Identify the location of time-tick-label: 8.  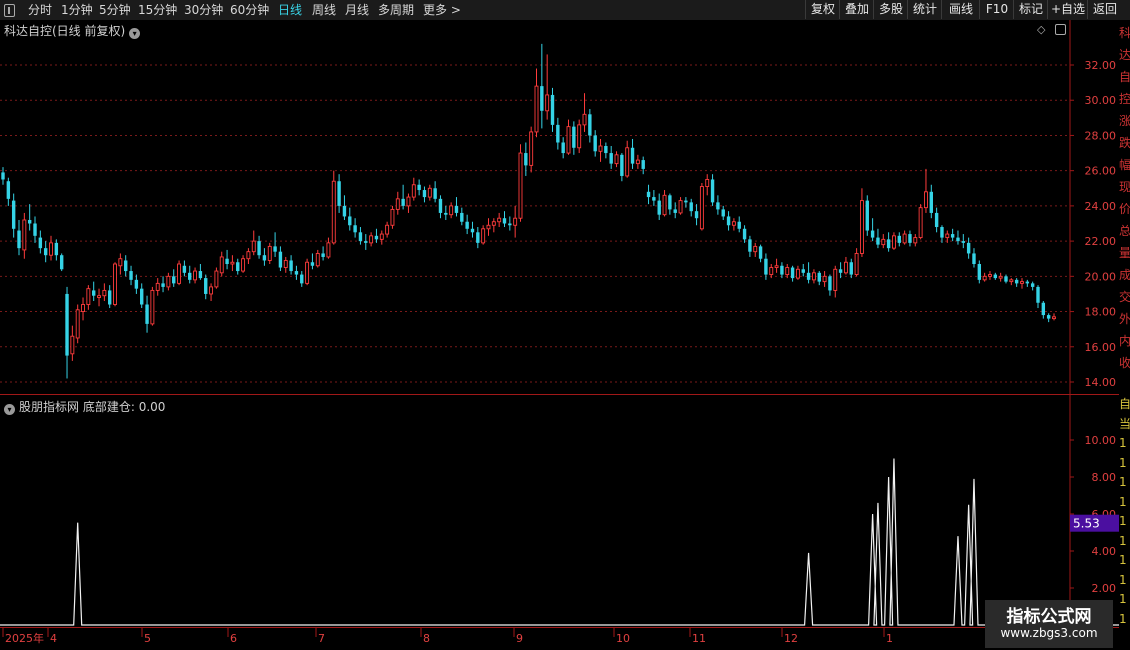
(426, 638).